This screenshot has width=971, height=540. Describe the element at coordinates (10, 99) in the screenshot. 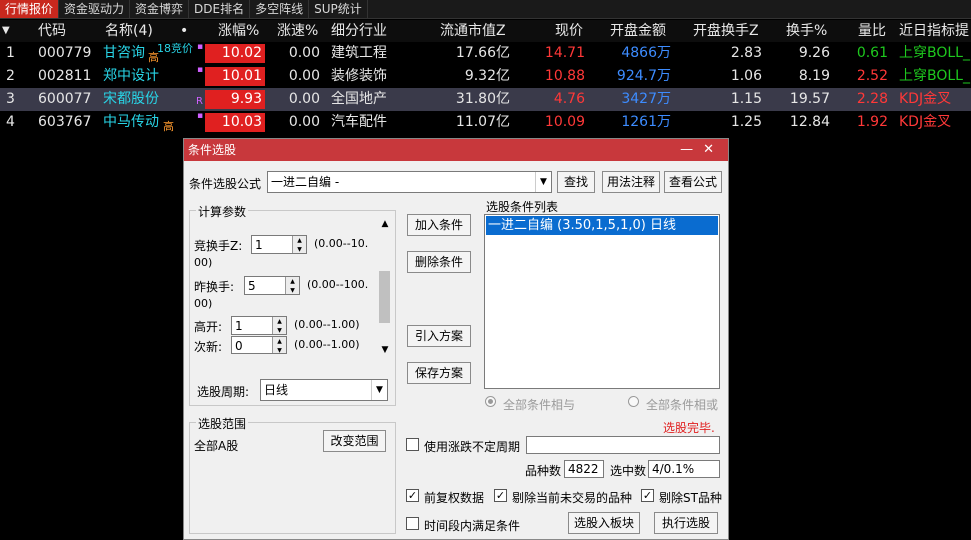

I see `row-index: 3` at that location.